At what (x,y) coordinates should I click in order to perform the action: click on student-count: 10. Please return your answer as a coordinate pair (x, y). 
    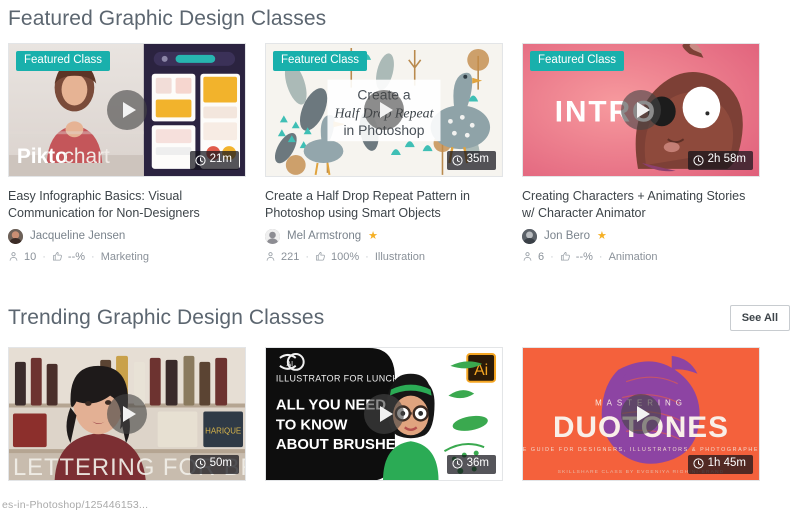
    Looking at the image, I should click on (30, 256).